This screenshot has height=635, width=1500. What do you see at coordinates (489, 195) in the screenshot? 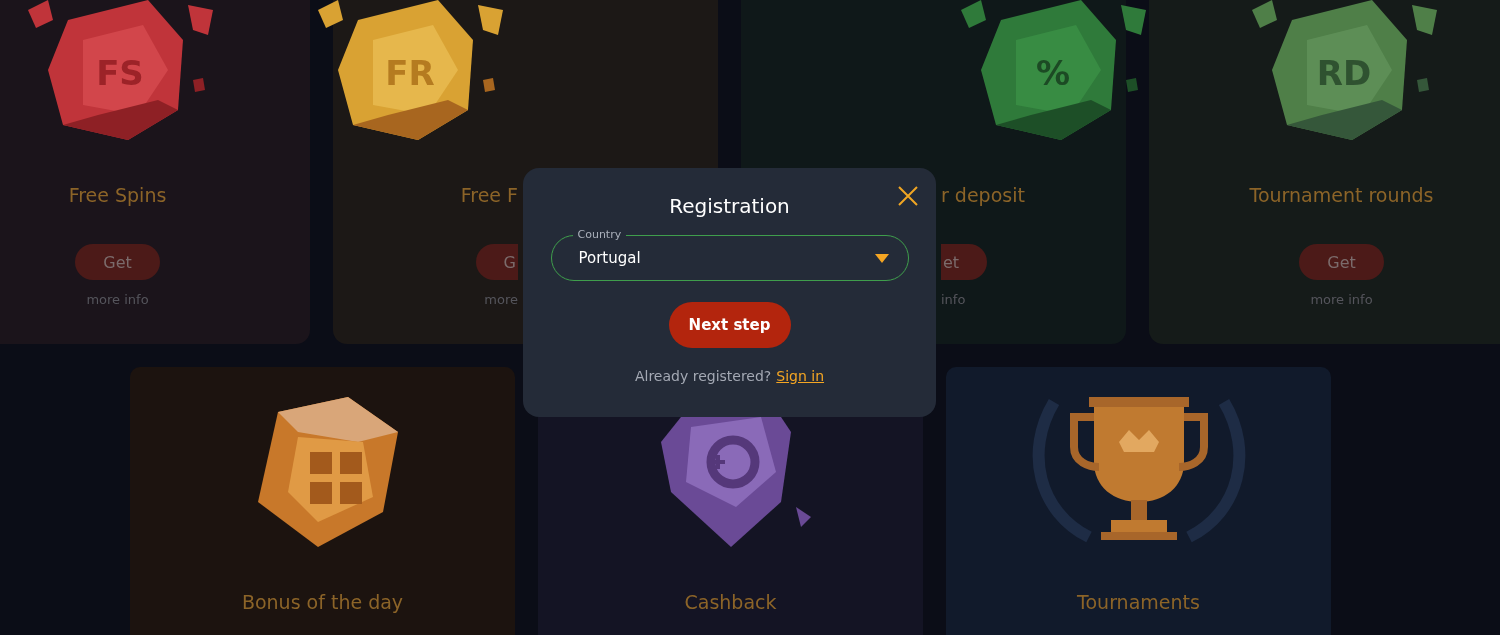
I see `promo-title: Free F` at bounding box center [489, 195].